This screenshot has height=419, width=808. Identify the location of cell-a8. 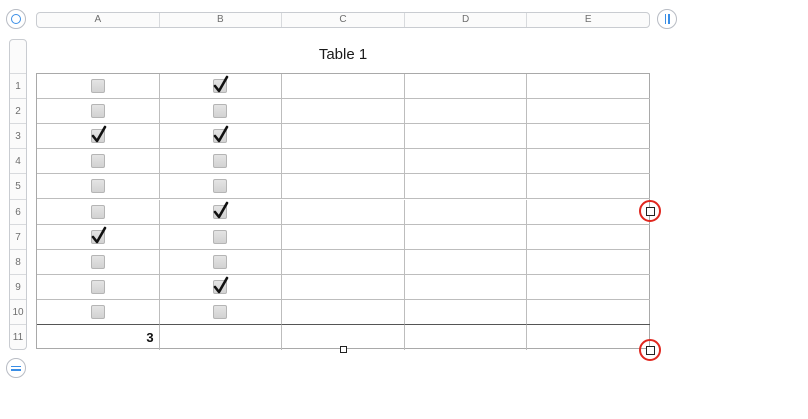
(98, 262).